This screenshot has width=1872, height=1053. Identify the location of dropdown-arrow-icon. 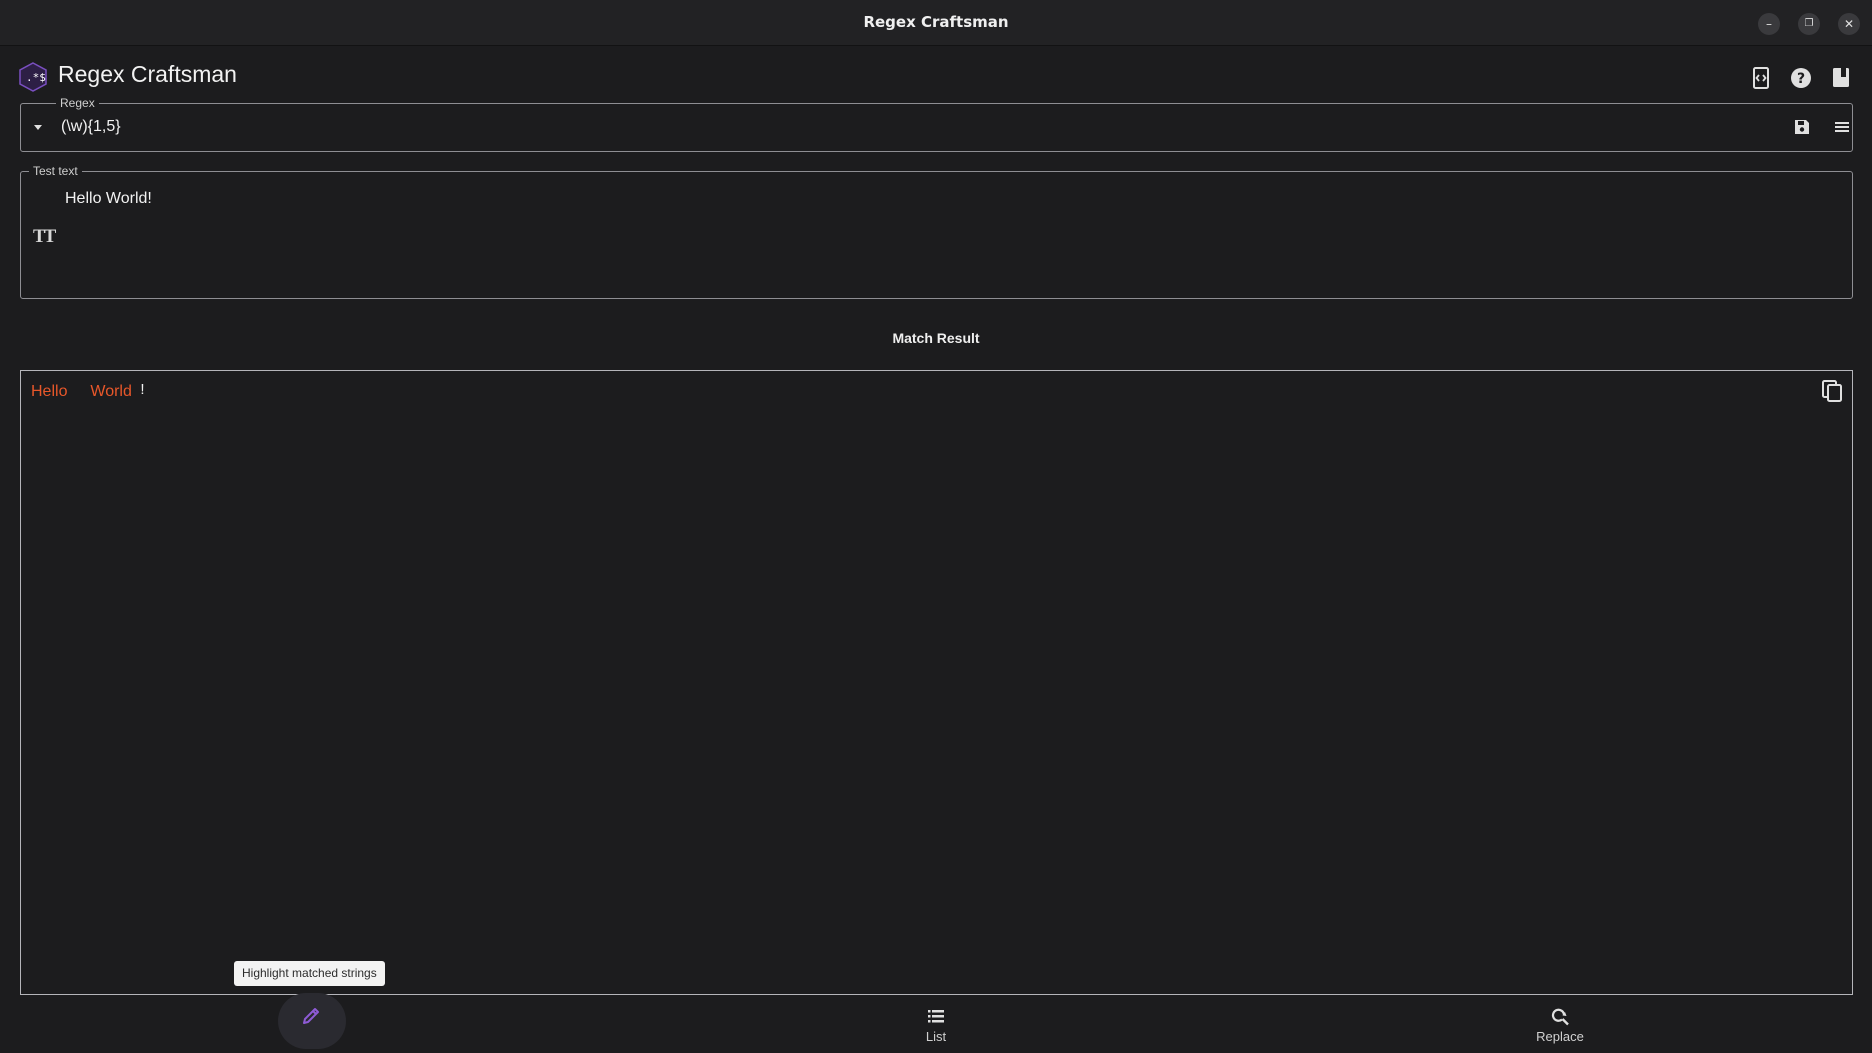
(38, 127).